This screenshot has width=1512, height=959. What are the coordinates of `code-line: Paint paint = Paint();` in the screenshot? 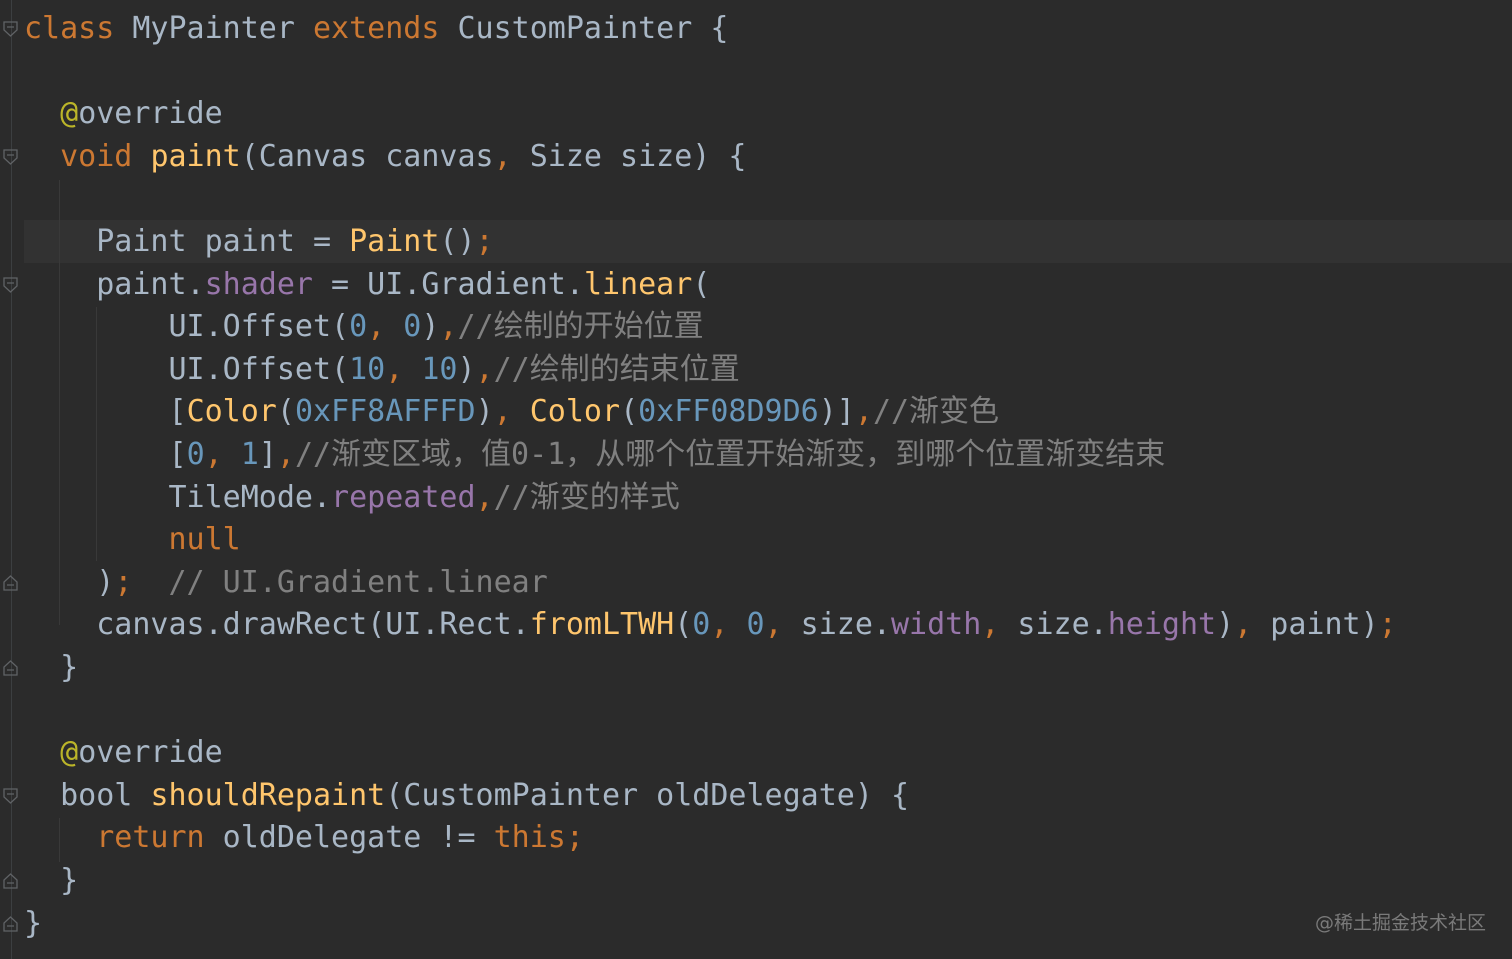 It's located at (259, 241).